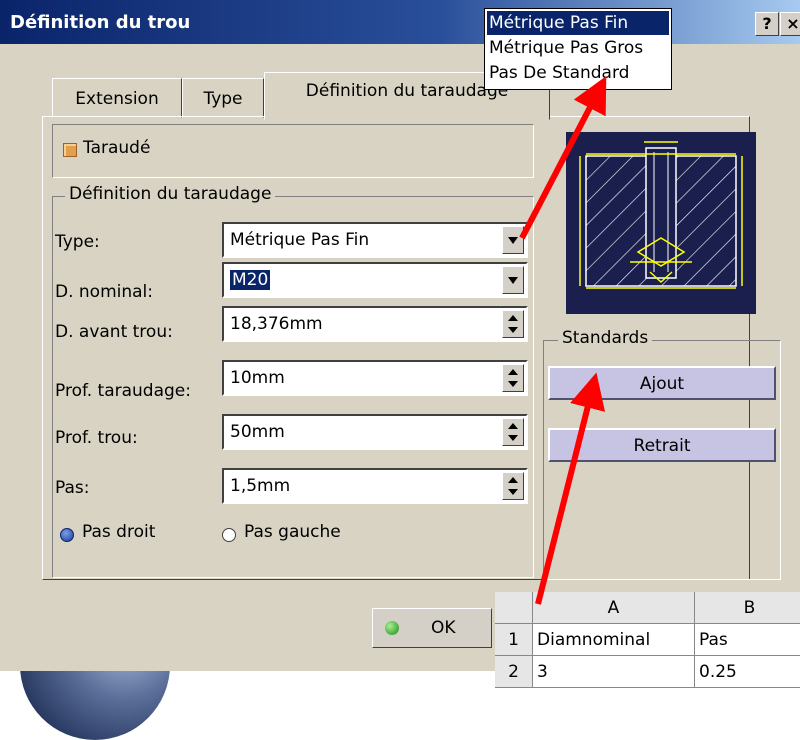 This screenshot has width=800, height=740. I want to click on cell-a1: Diamnominal, so click(614, 640).